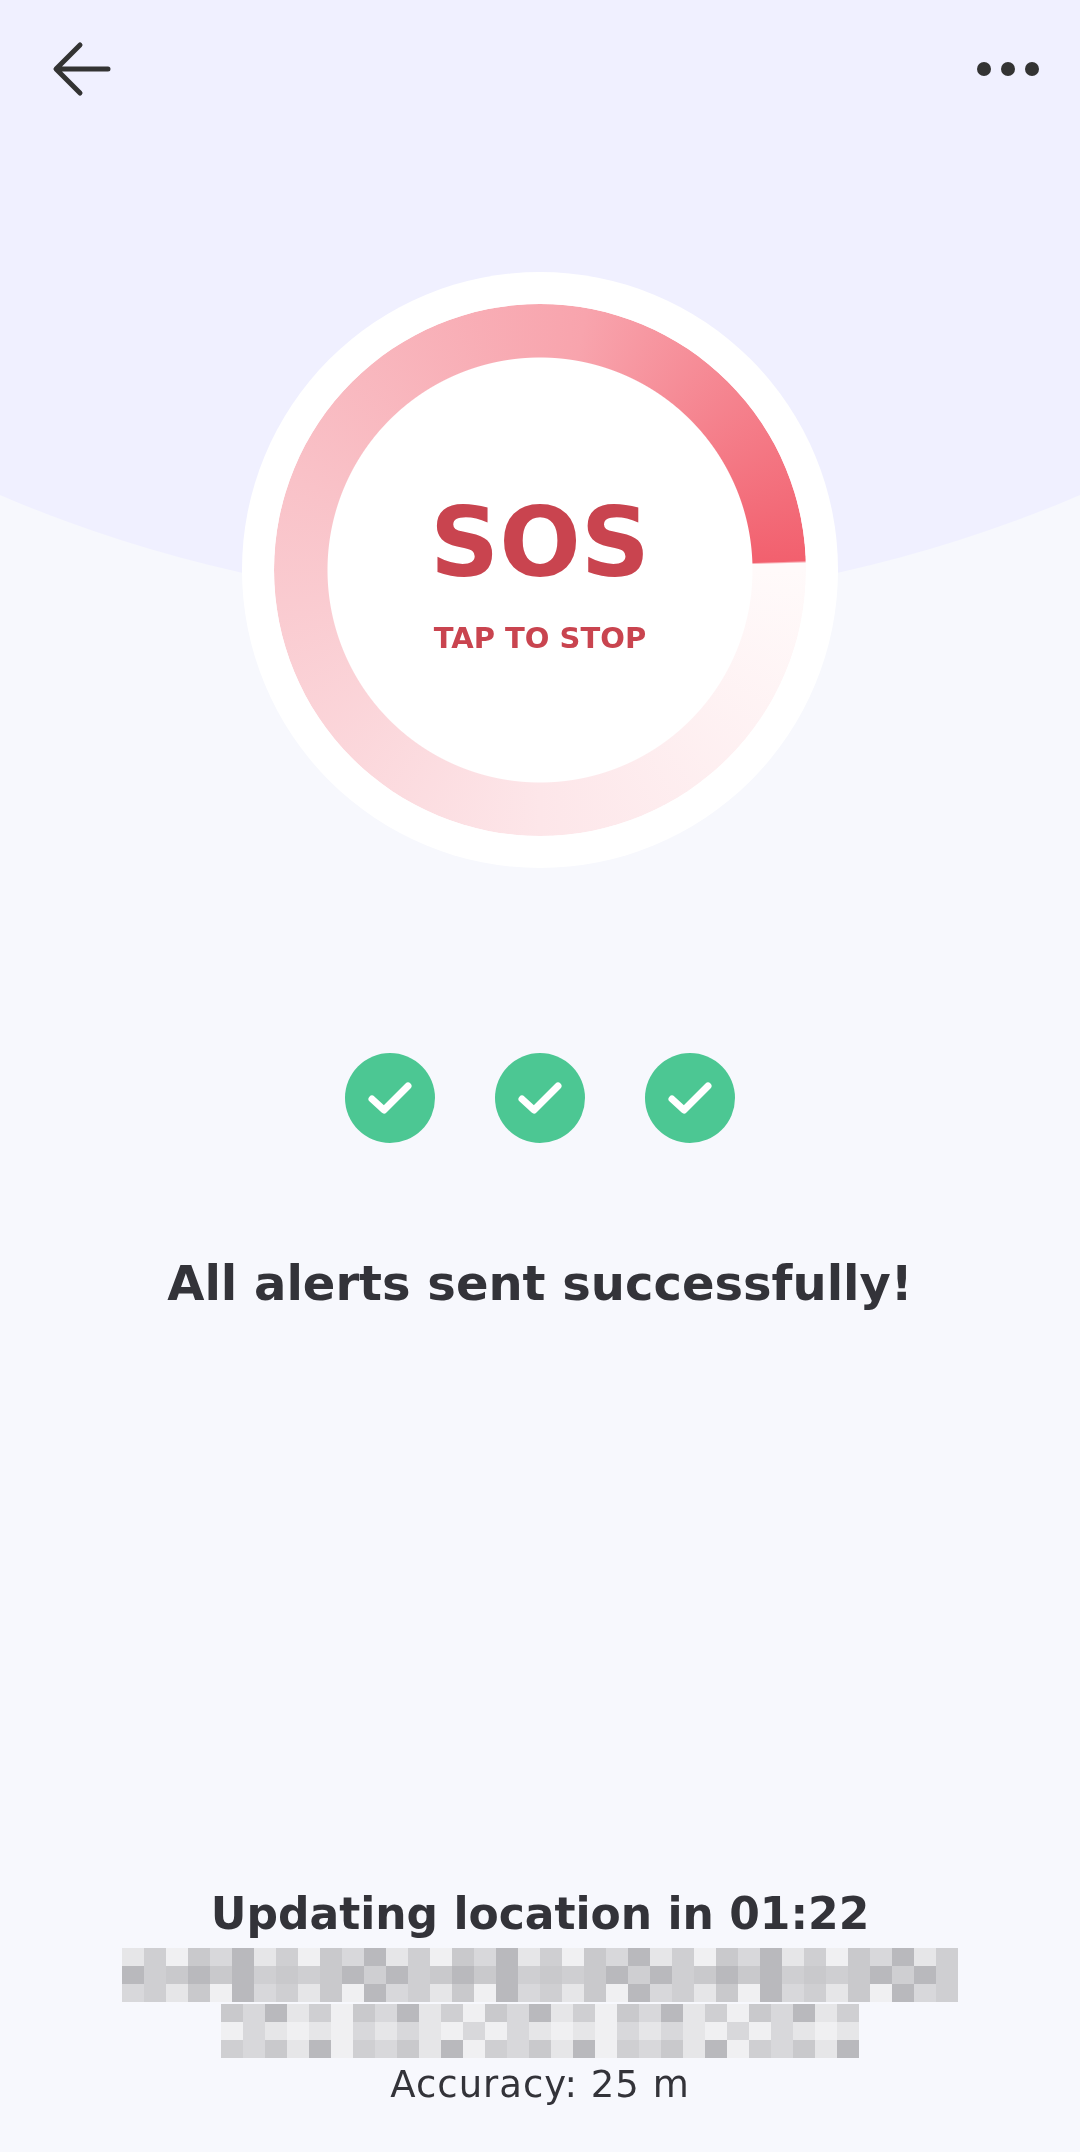 The image size is (1080, 2152). I want to click on back-arrow-icon, so click(82, 69).